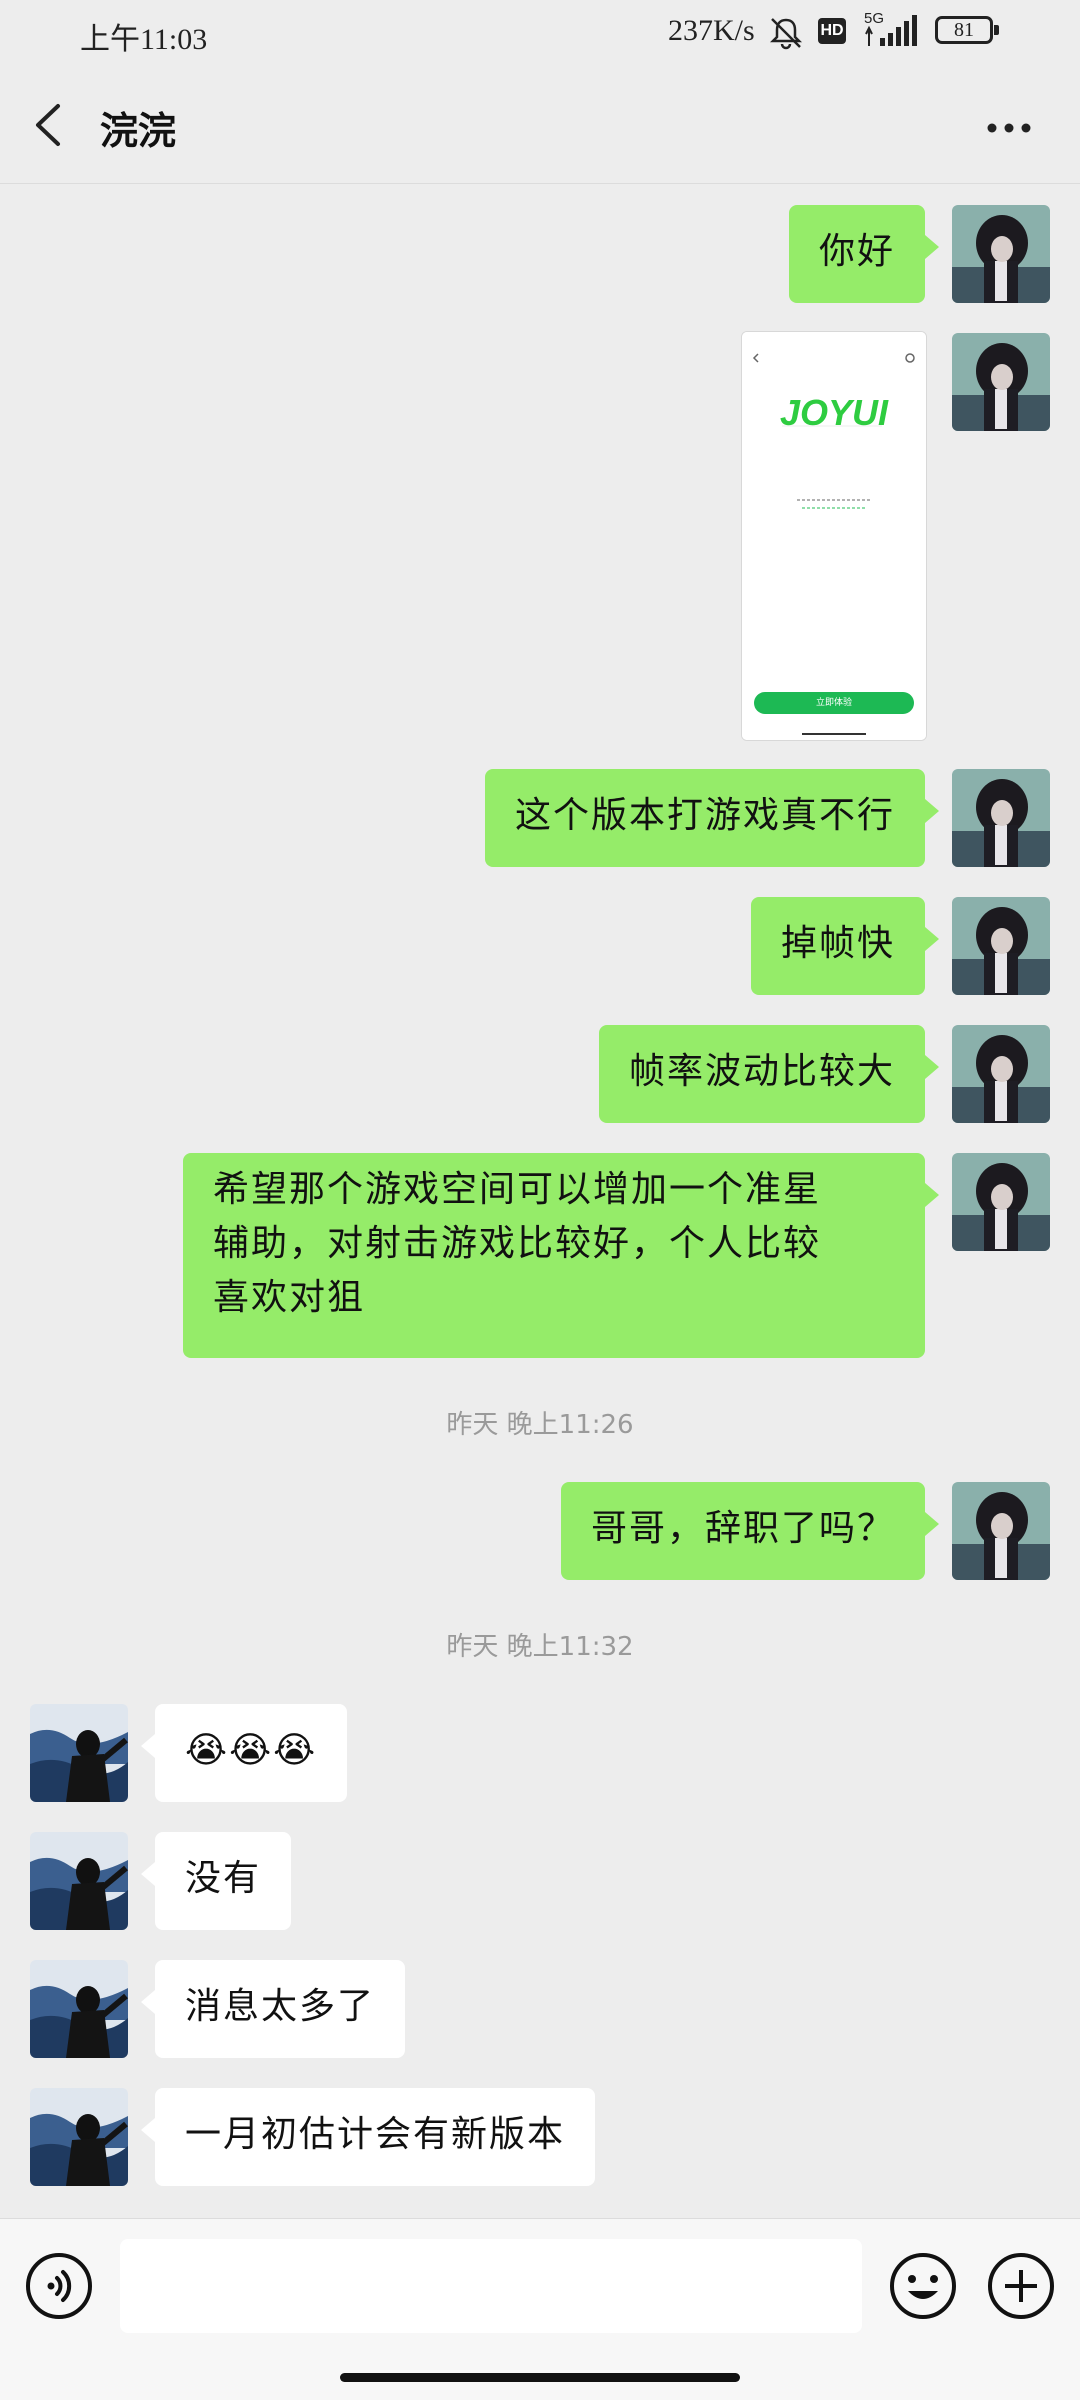  Describe the element at coordinates (244, 1753) in the screenshot. I see `message-bubble: 😭😭😭` at that location.